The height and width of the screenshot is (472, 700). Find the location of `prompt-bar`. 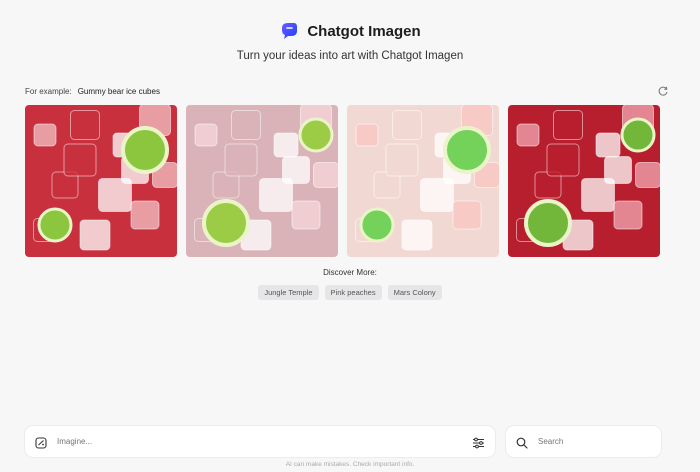

prompt-bar is located at coordinates (260, 441).